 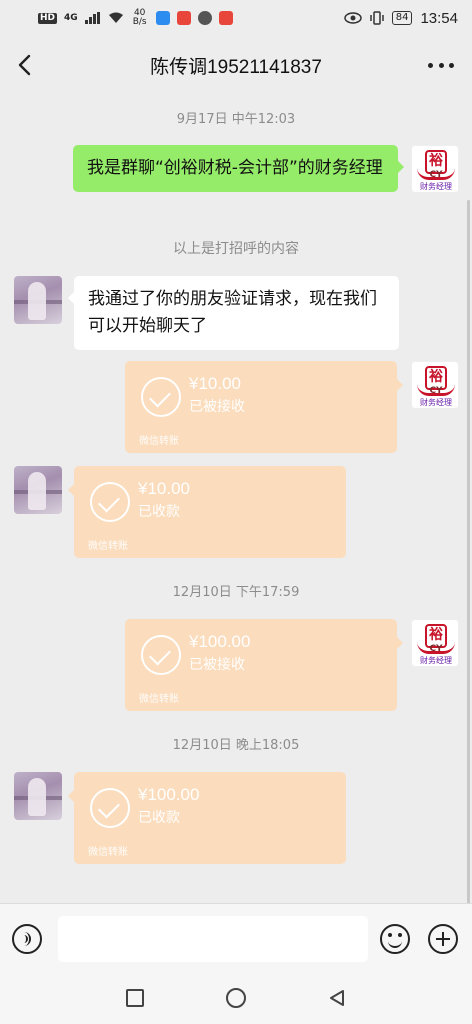 I want to click on status-right: 84 13:54, so click(x=400, y=18).